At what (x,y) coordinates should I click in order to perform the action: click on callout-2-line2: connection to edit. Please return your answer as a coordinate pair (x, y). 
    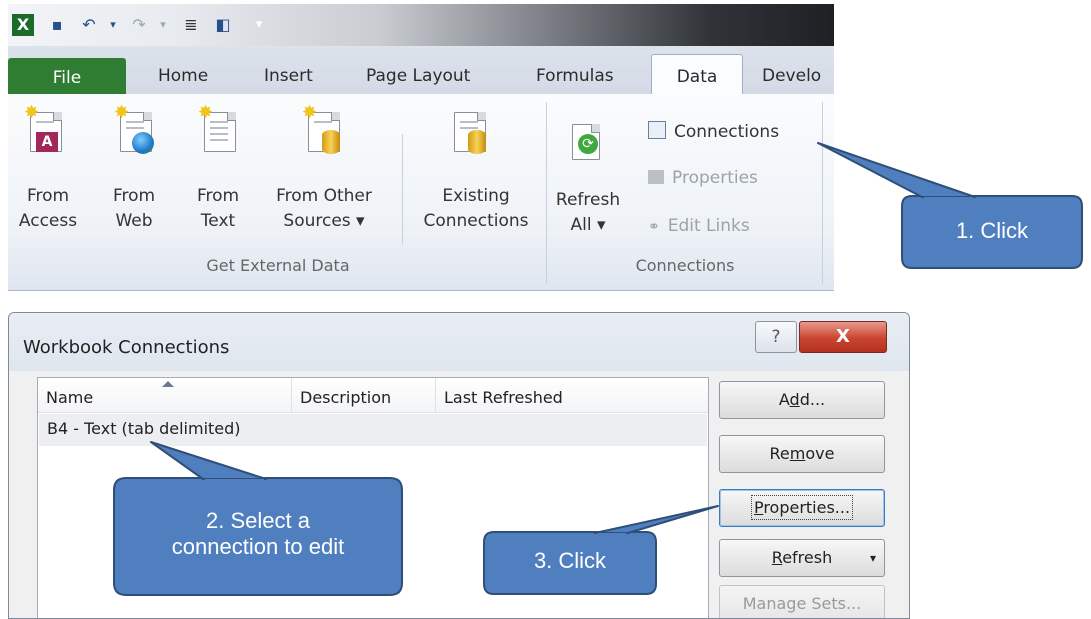
    Looking at the image, I should click on (258, 546).